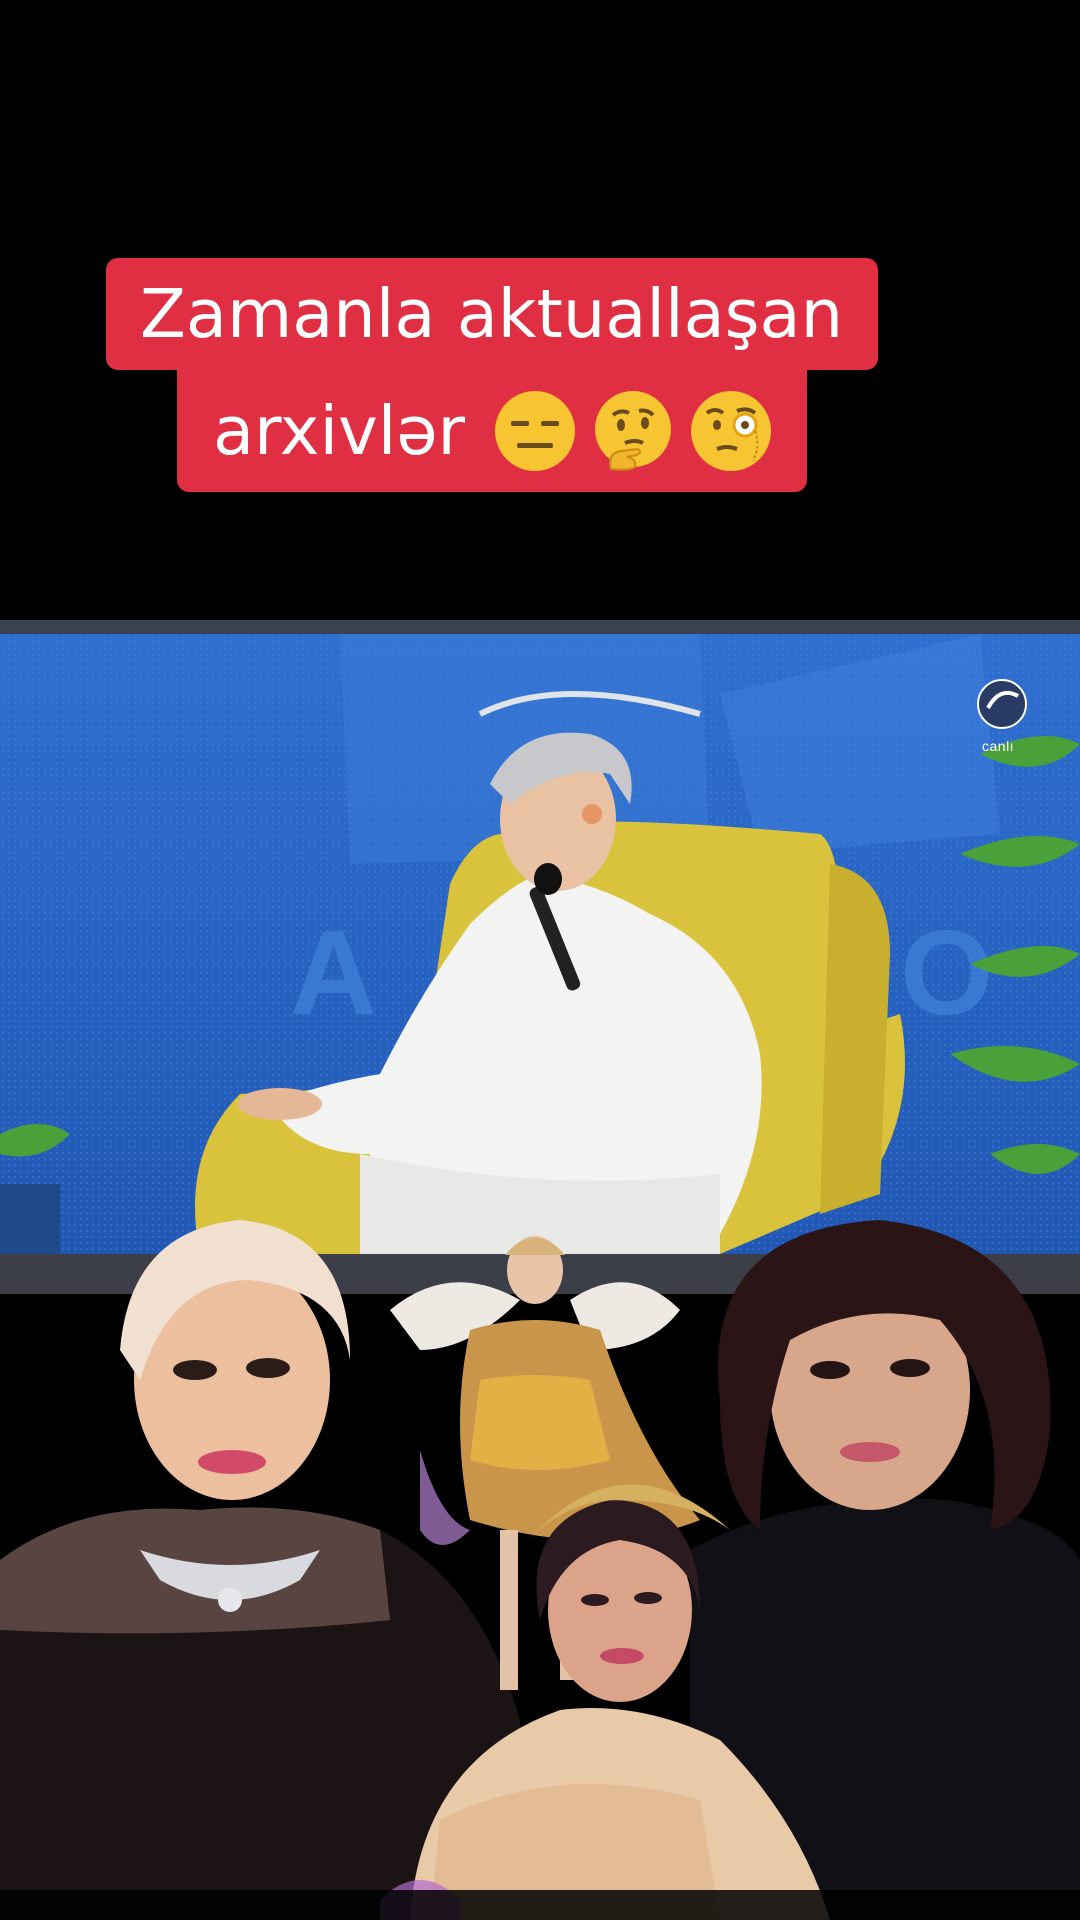  I want to click on caption-text-2: arxivlər, so click(339, 430).